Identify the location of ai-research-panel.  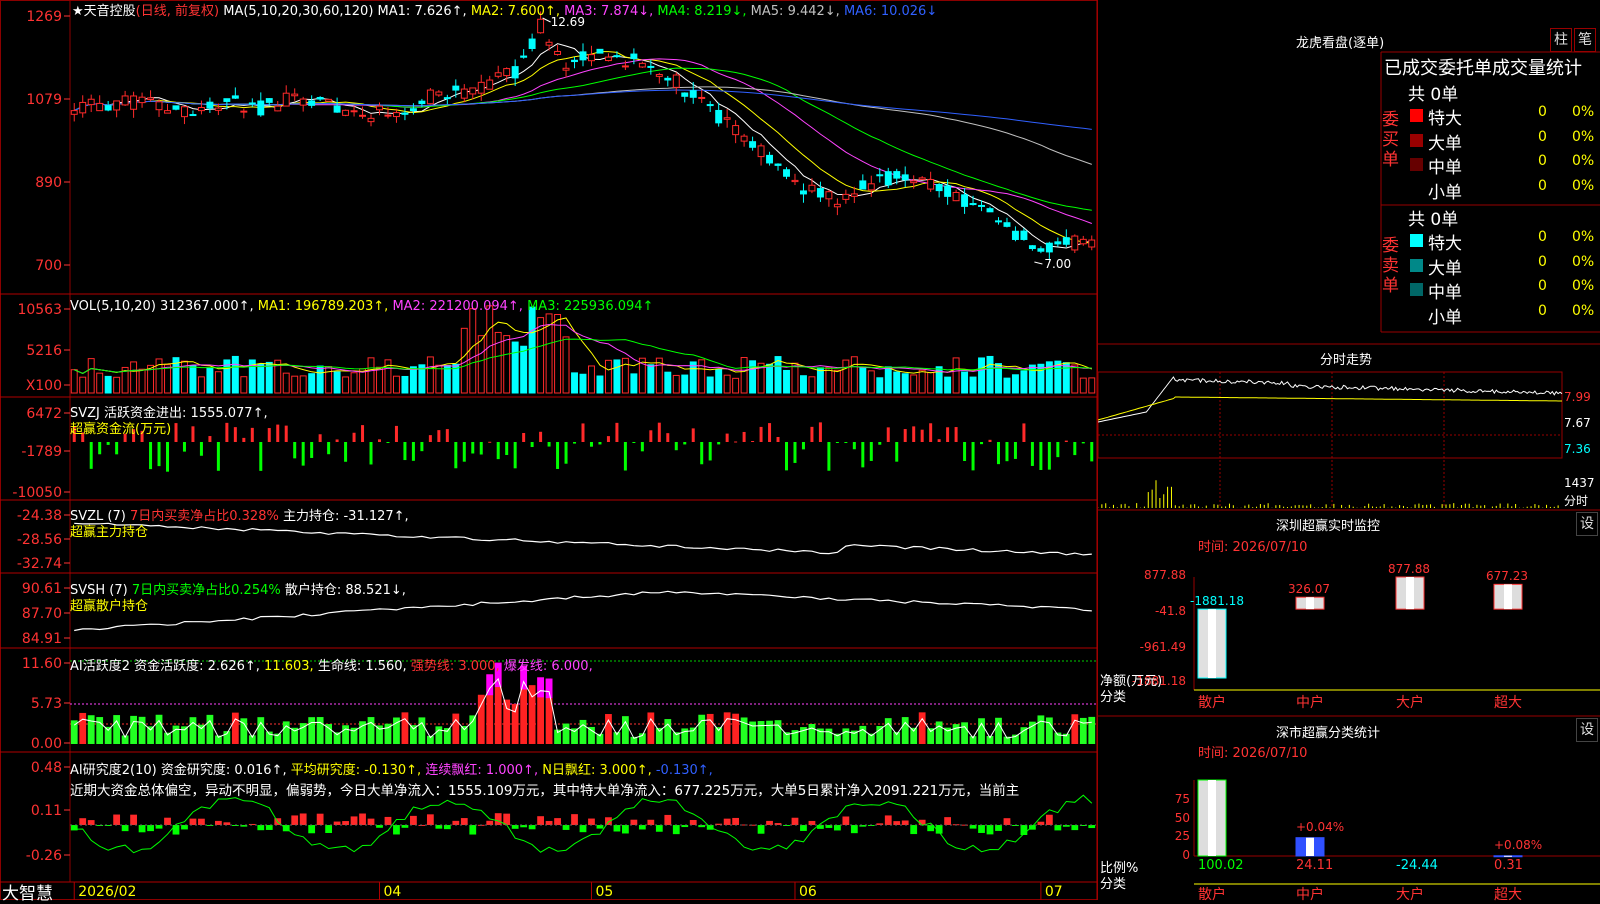
(583, 824).